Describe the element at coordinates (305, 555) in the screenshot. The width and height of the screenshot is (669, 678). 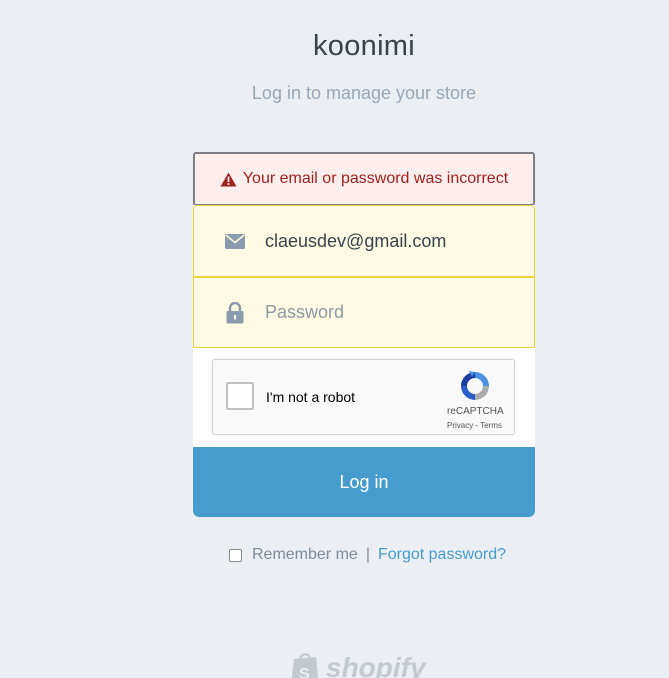
I see `remember-me-label: Remember me` at that location.